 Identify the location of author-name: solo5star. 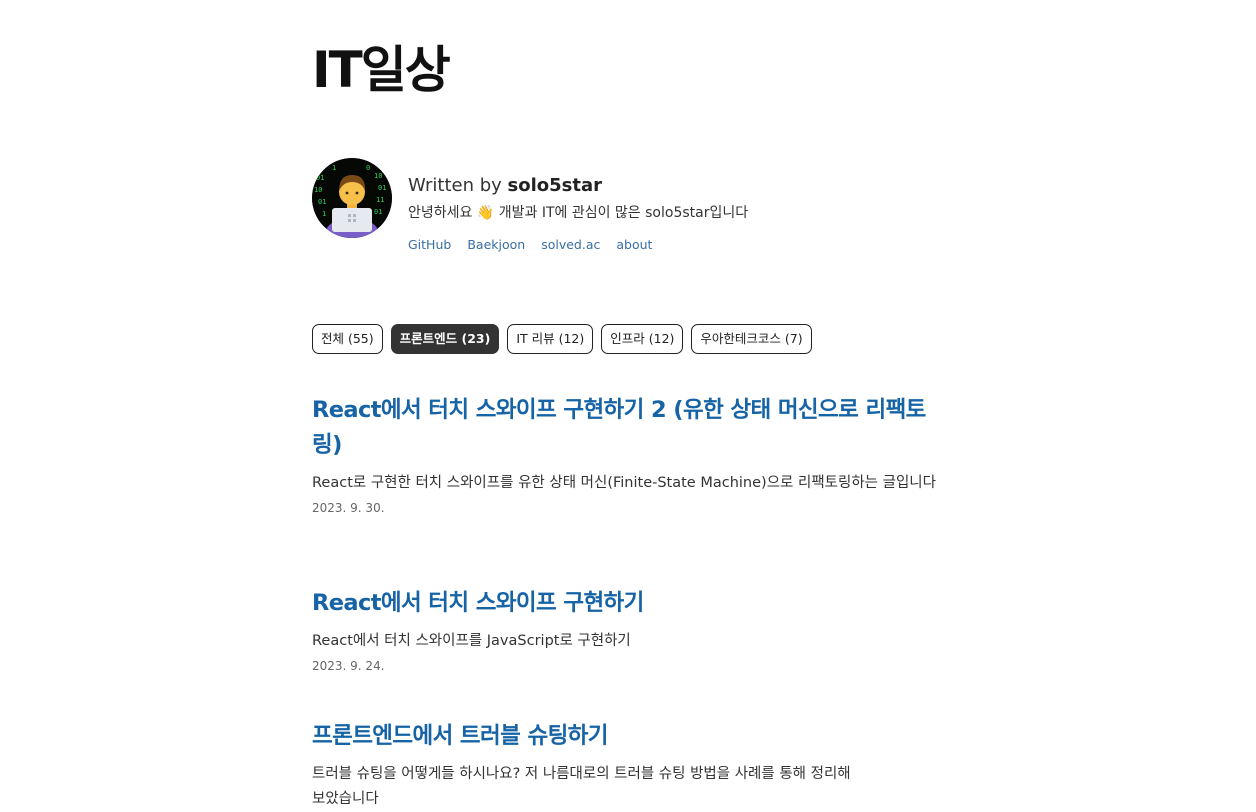
(554, 185).